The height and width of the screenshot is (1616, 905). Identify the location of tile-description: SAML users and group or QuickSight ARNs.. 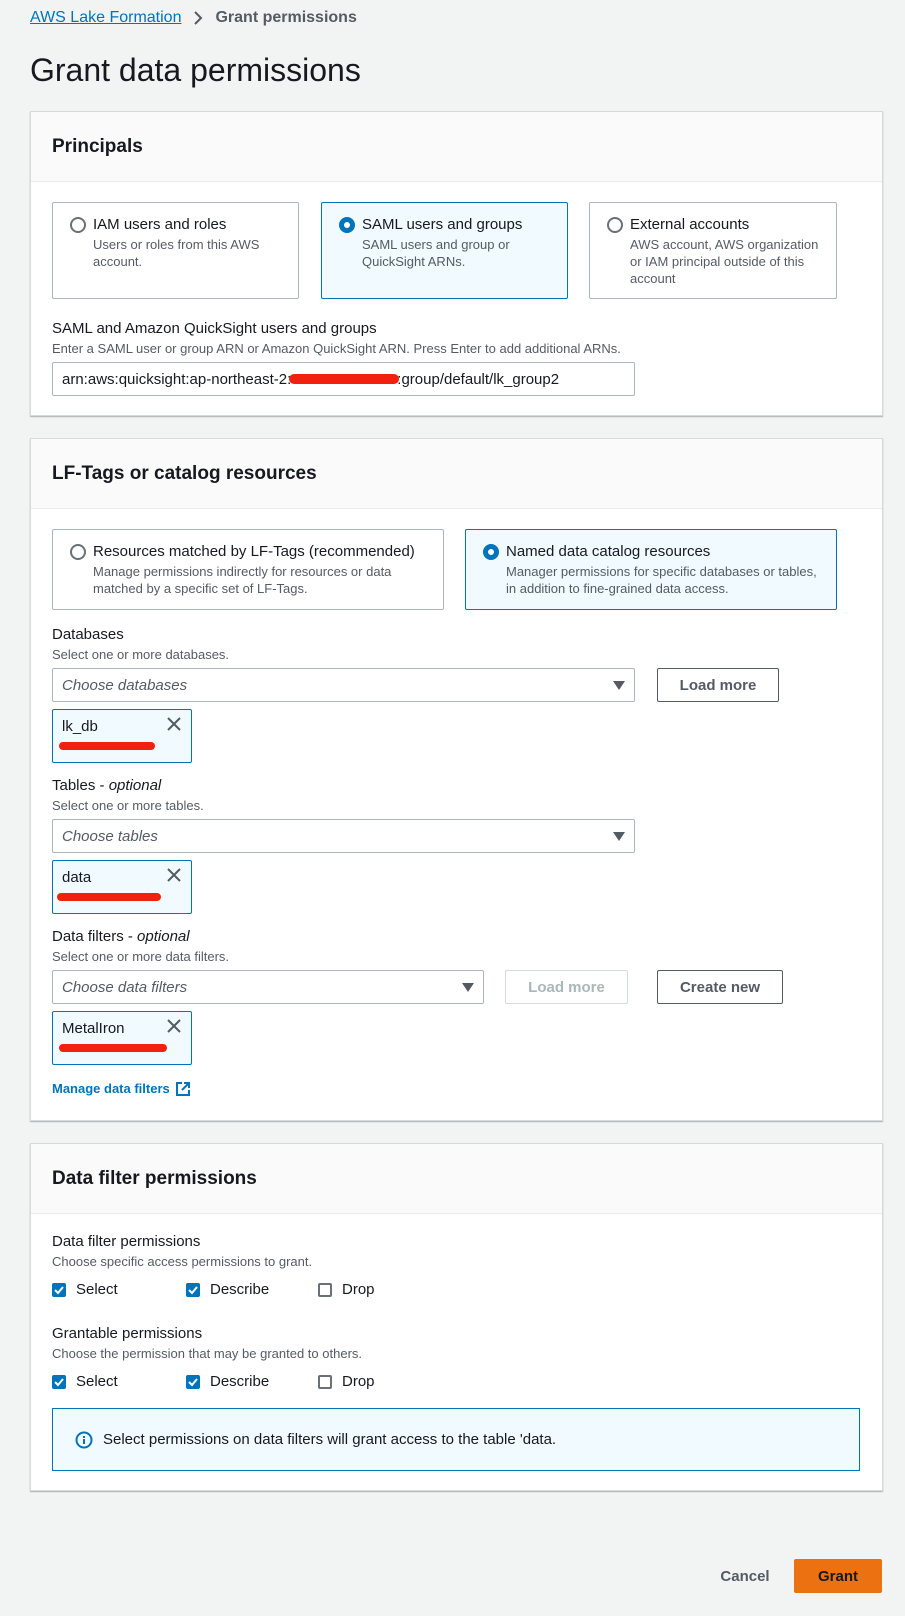
(436, 253).